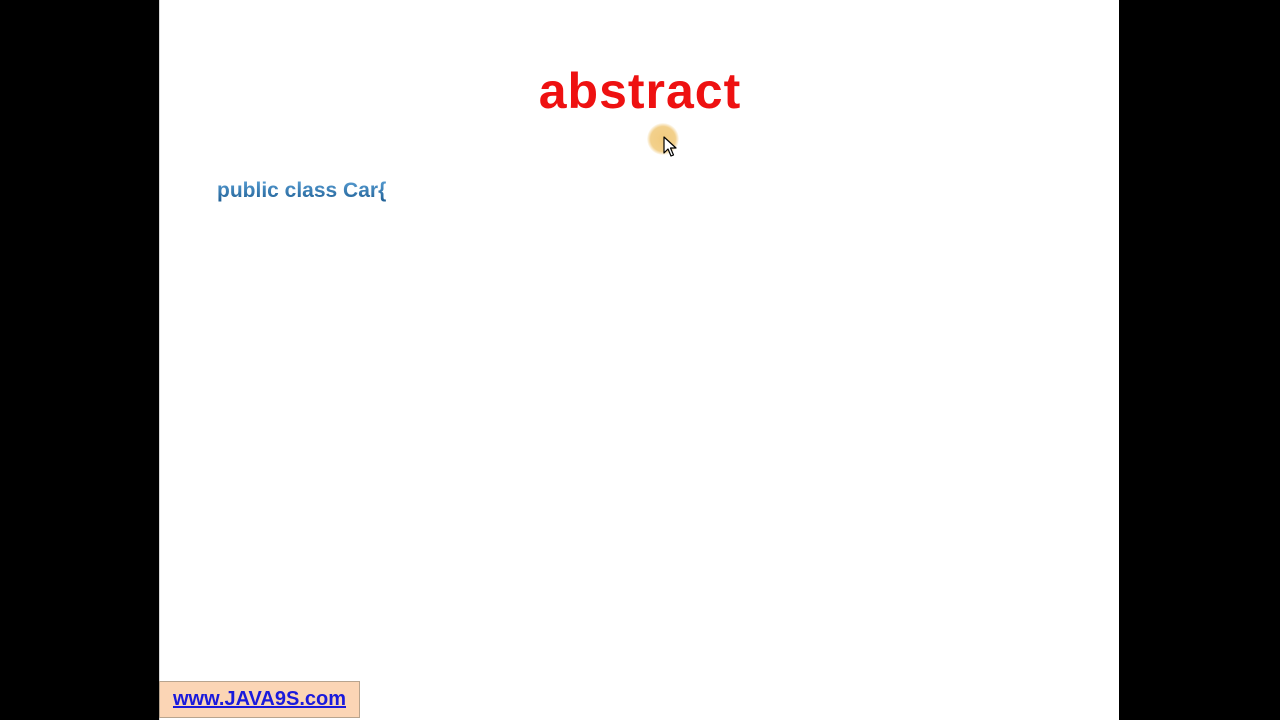 The height and width of the screenshot is (720, 1280). I want to click on site-link: www.JAVA9S.com, so click(259, 699).